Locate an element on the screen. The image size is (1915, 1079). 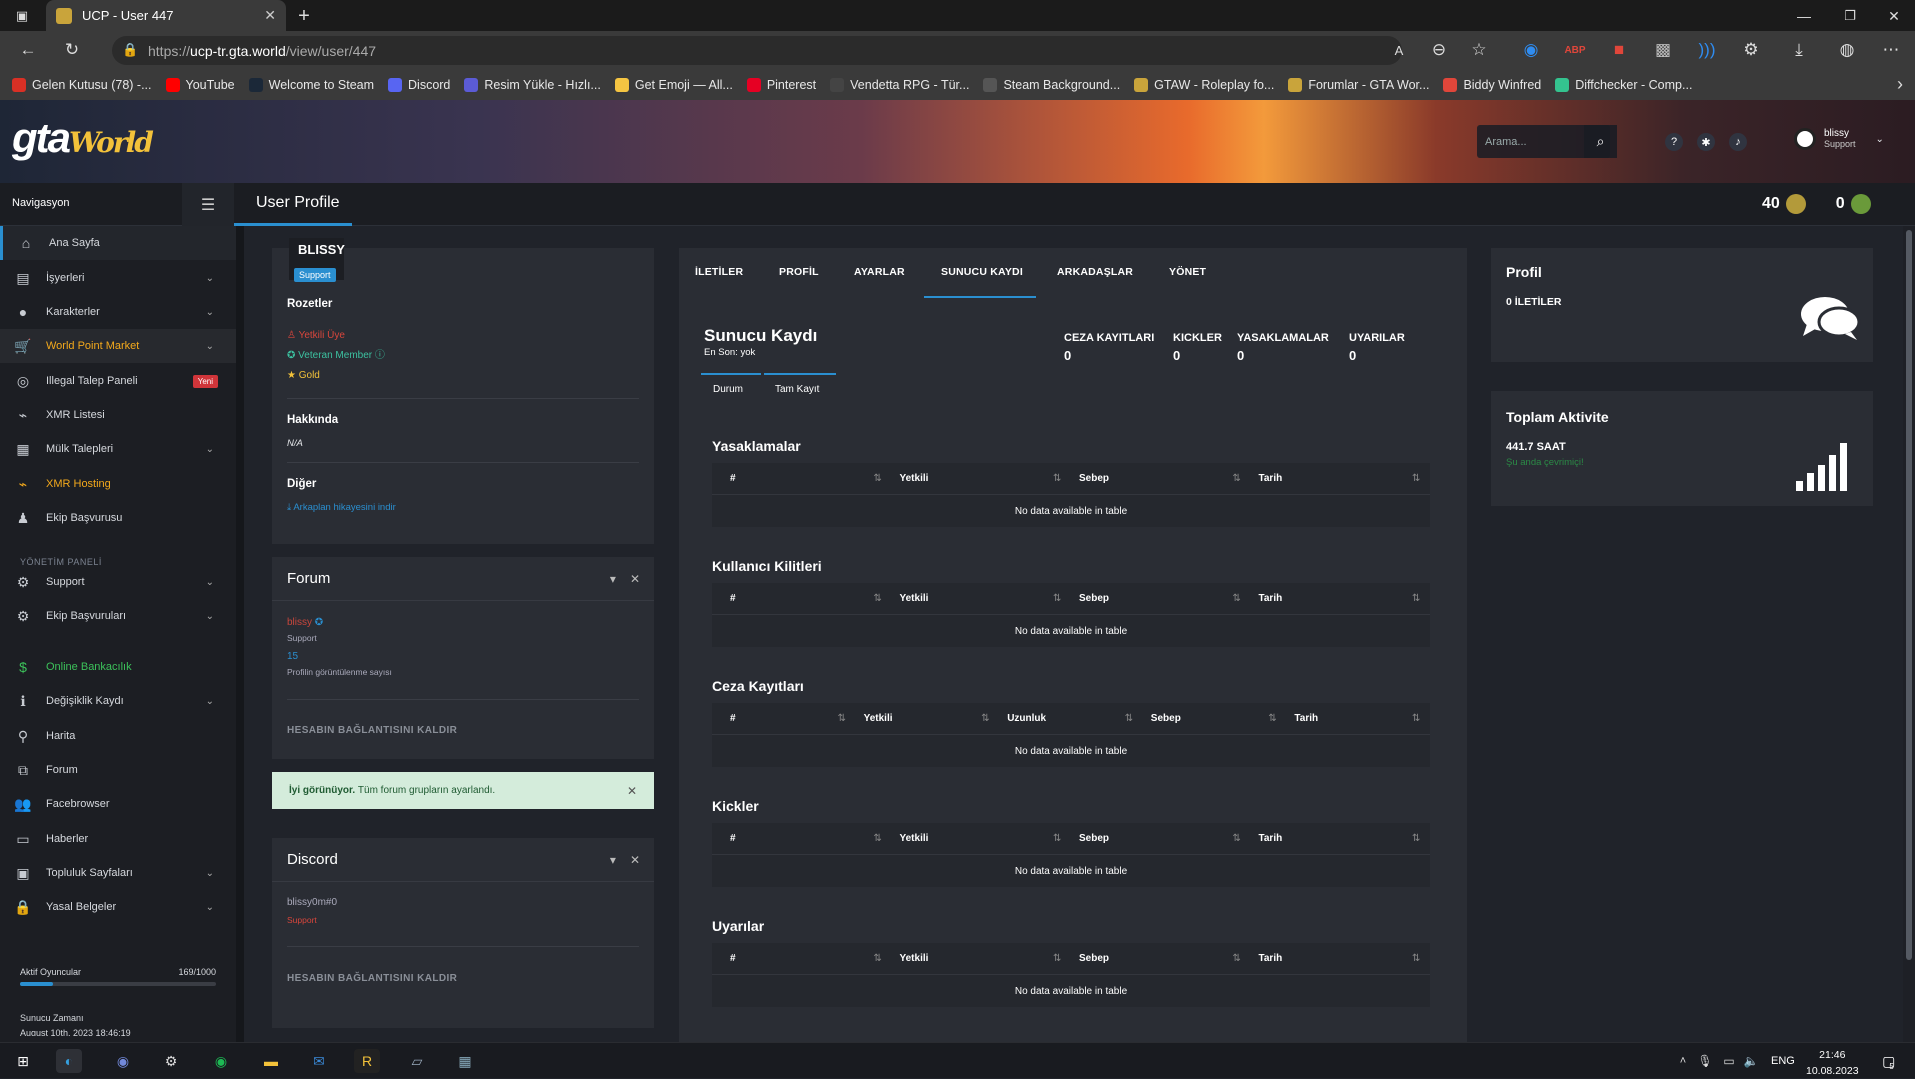
bookmark-item: Discord is located at coordinates (419, 85).